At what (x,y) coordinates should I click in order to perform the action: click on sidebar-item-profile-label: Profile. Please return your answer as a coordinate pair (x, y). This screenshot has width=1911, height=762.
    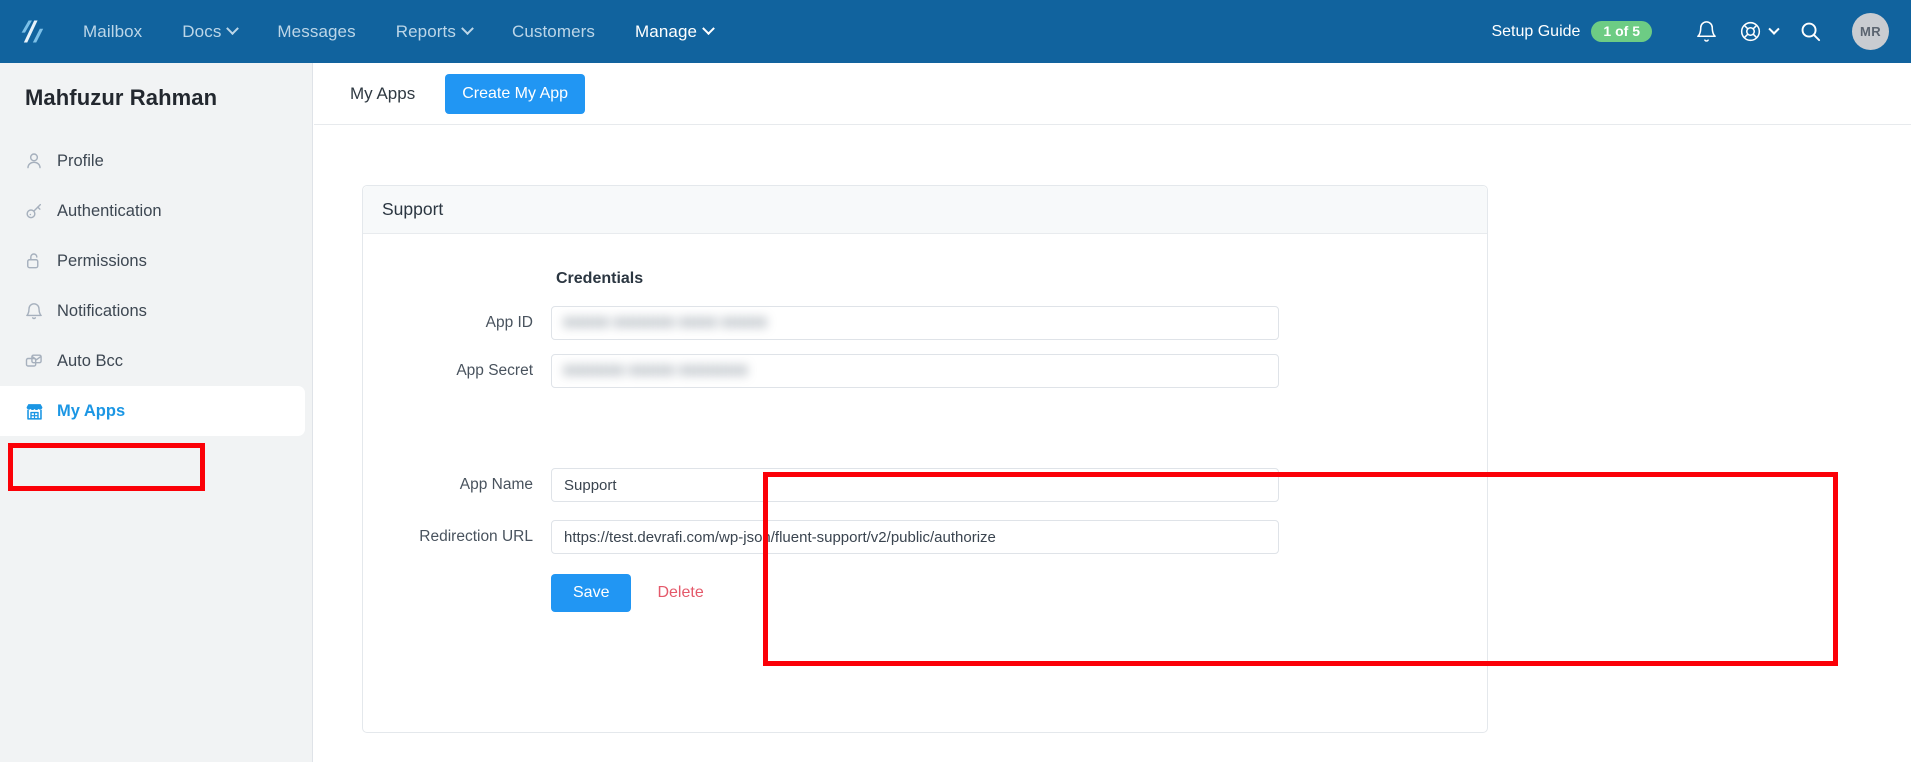
    Looking at the image, I should click on (80, 160).